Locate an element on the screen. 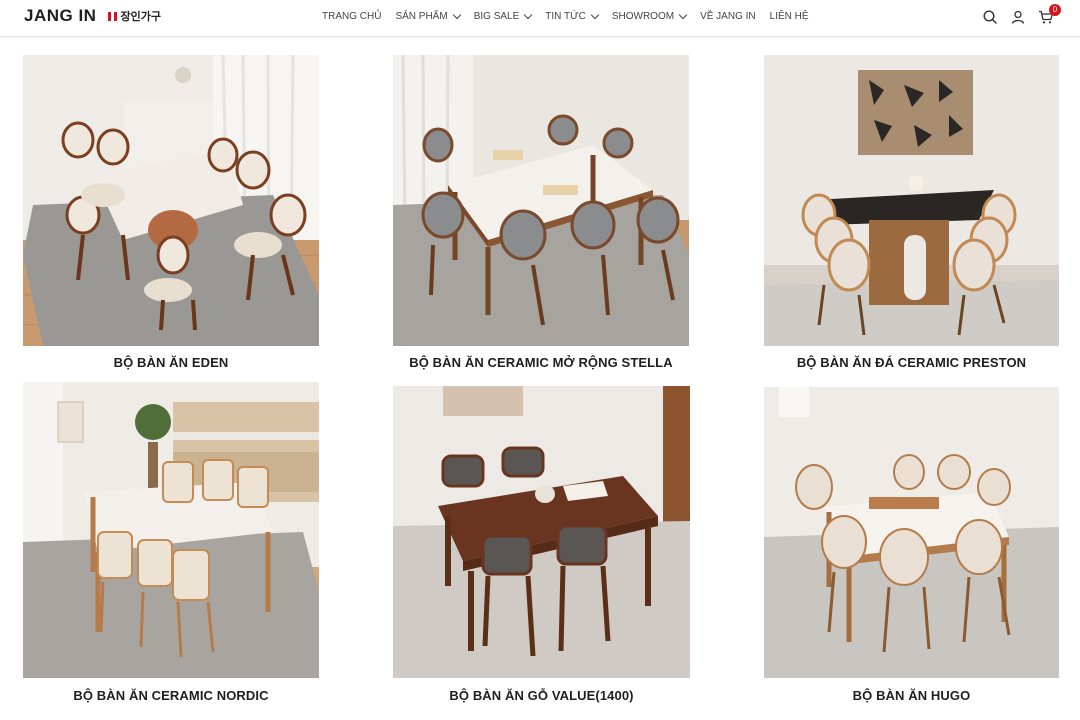 The image size is (1080, 720). product-card-nordic: BỘ BÀN ĂN CERAMIC NORDIC is located at coordinates (171, 547).